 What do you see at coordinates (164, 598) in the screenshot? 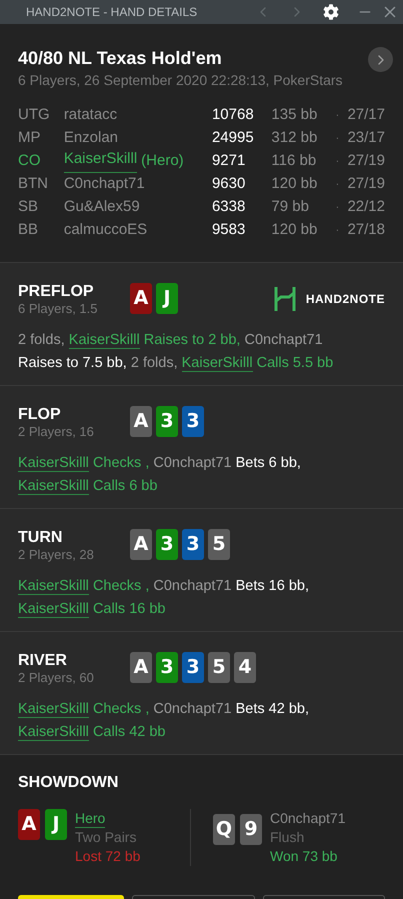
I see `action-text: KaiserSkilll Checks , C0nchapt71 Bets 16 bb, KaiserSkilll Calls 16 bb` at bounding box center [164, 598].